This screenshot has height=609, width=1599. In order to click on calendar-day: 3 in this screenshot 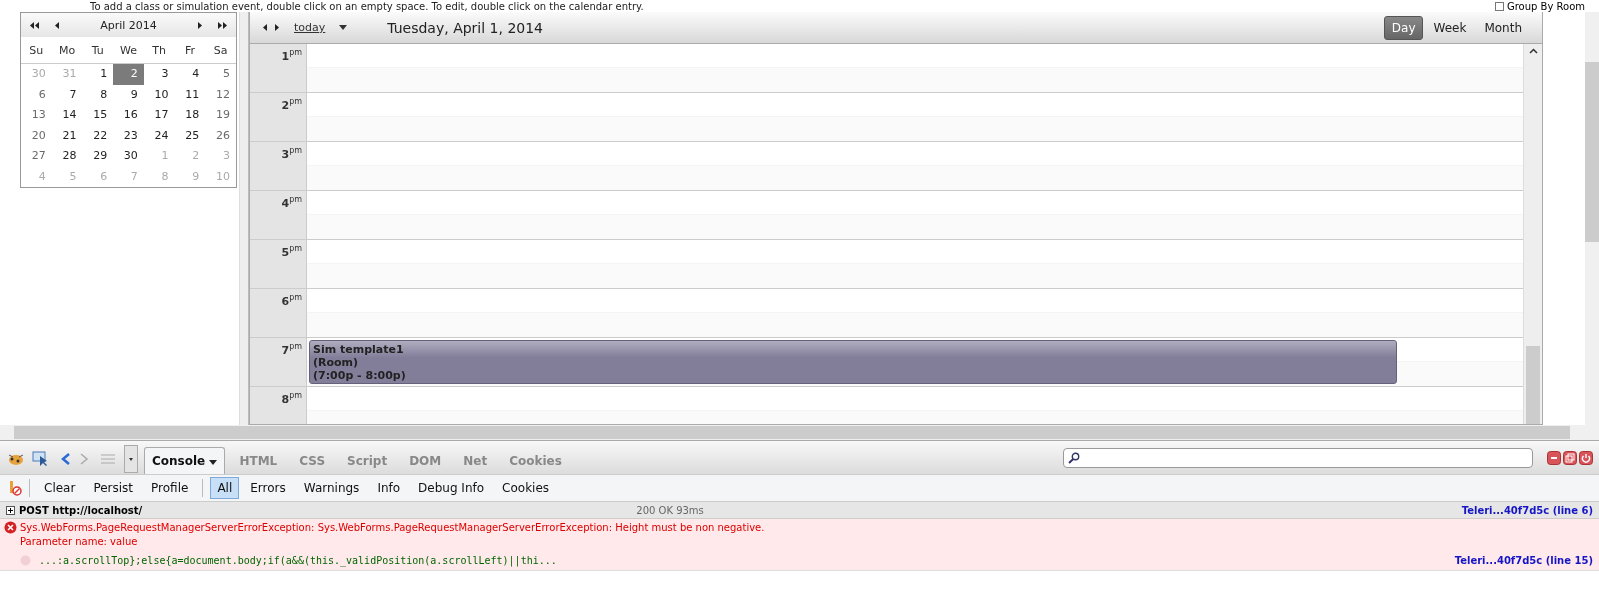, I will do `click(159, 74)`.